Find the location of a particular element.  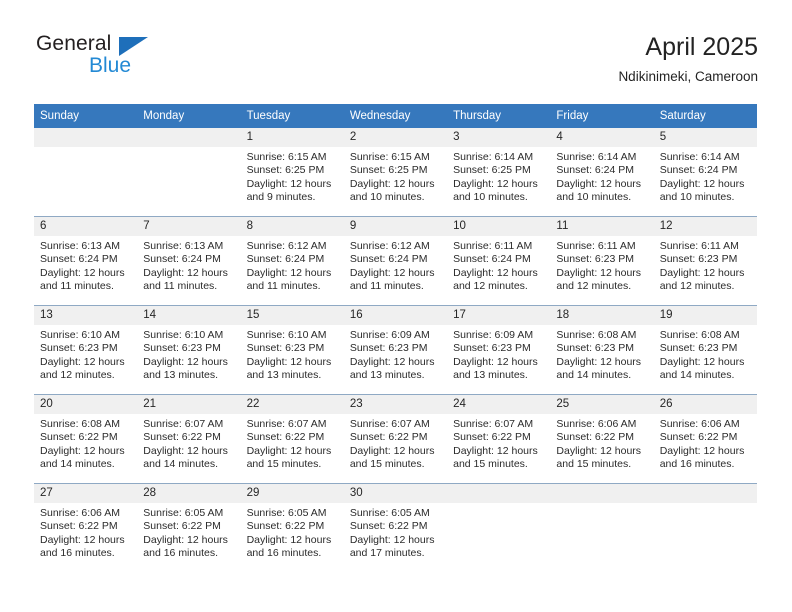

sunset-text: Sunset: 6:23 PM is located at coordinates (285, 348).